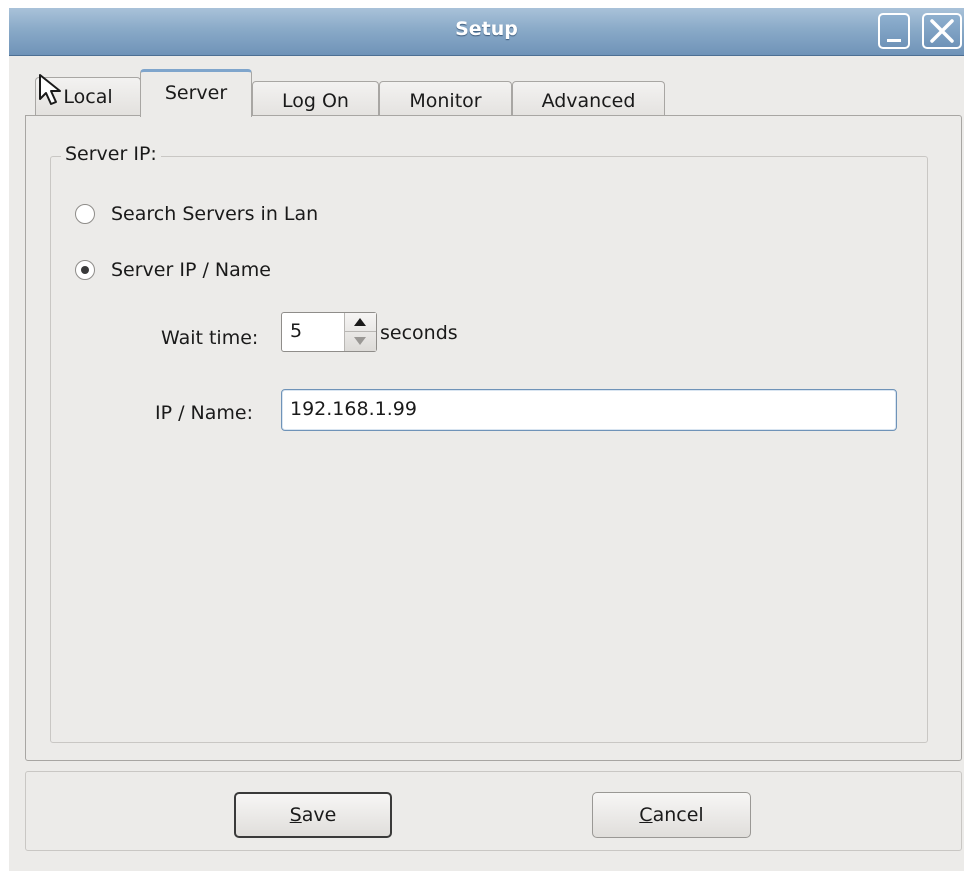 The image size is (964, 871). I want to click on cancel-mnemonic: C, so click(646, 815).